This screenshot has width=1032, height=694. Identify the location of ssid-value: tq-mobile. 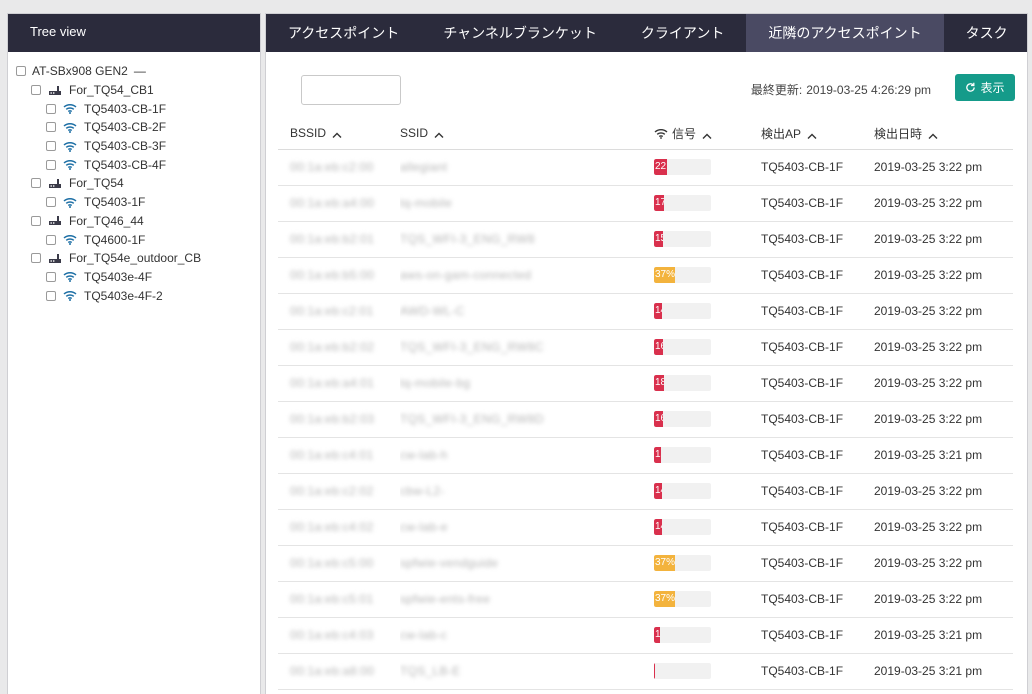
(426, 203).